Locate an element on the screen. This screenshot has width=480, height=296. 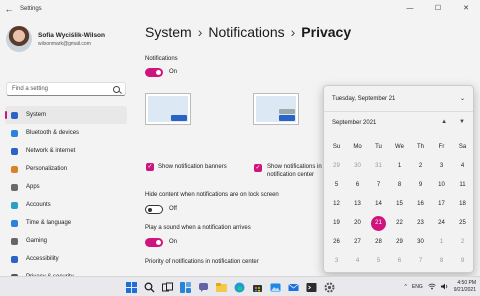
start-icon is located at coordinates (131, 287).